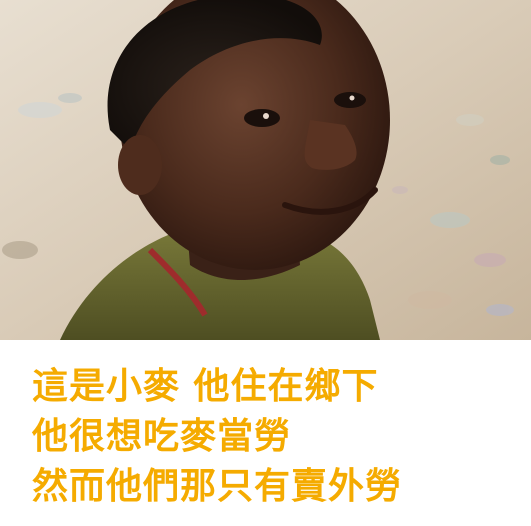 The image size is (531, 526). Describe the element at coordinates (205, 386) in the screenshot. I see `caption-line-1: 這是小麥 他住在鄉下` at that location.